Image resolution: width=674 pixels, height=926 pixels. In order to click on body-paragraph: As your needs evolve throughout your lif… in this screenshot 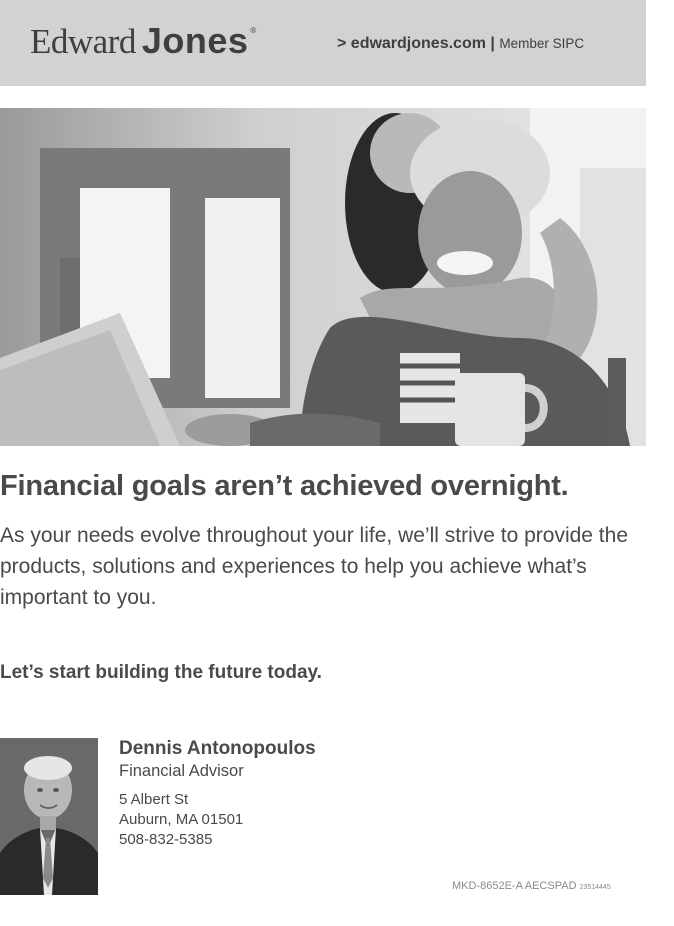, I will do `click(314, 566)`.